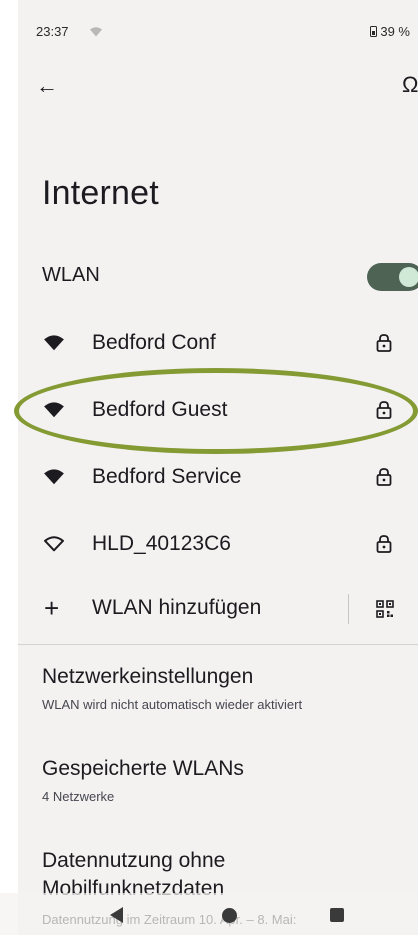  Describe the element at coordinates (71, 275) in the screenshot. I see `wlan-label: WLAN` at that location.